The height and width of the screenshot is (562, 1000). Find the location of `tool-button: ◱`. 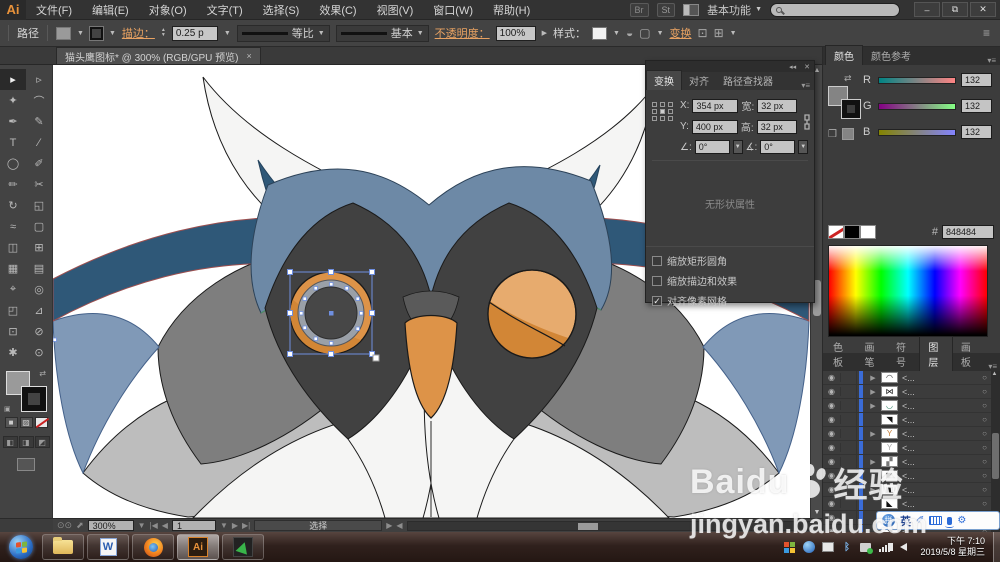

tool-button: ◱ is located at coordinates (39, 205).